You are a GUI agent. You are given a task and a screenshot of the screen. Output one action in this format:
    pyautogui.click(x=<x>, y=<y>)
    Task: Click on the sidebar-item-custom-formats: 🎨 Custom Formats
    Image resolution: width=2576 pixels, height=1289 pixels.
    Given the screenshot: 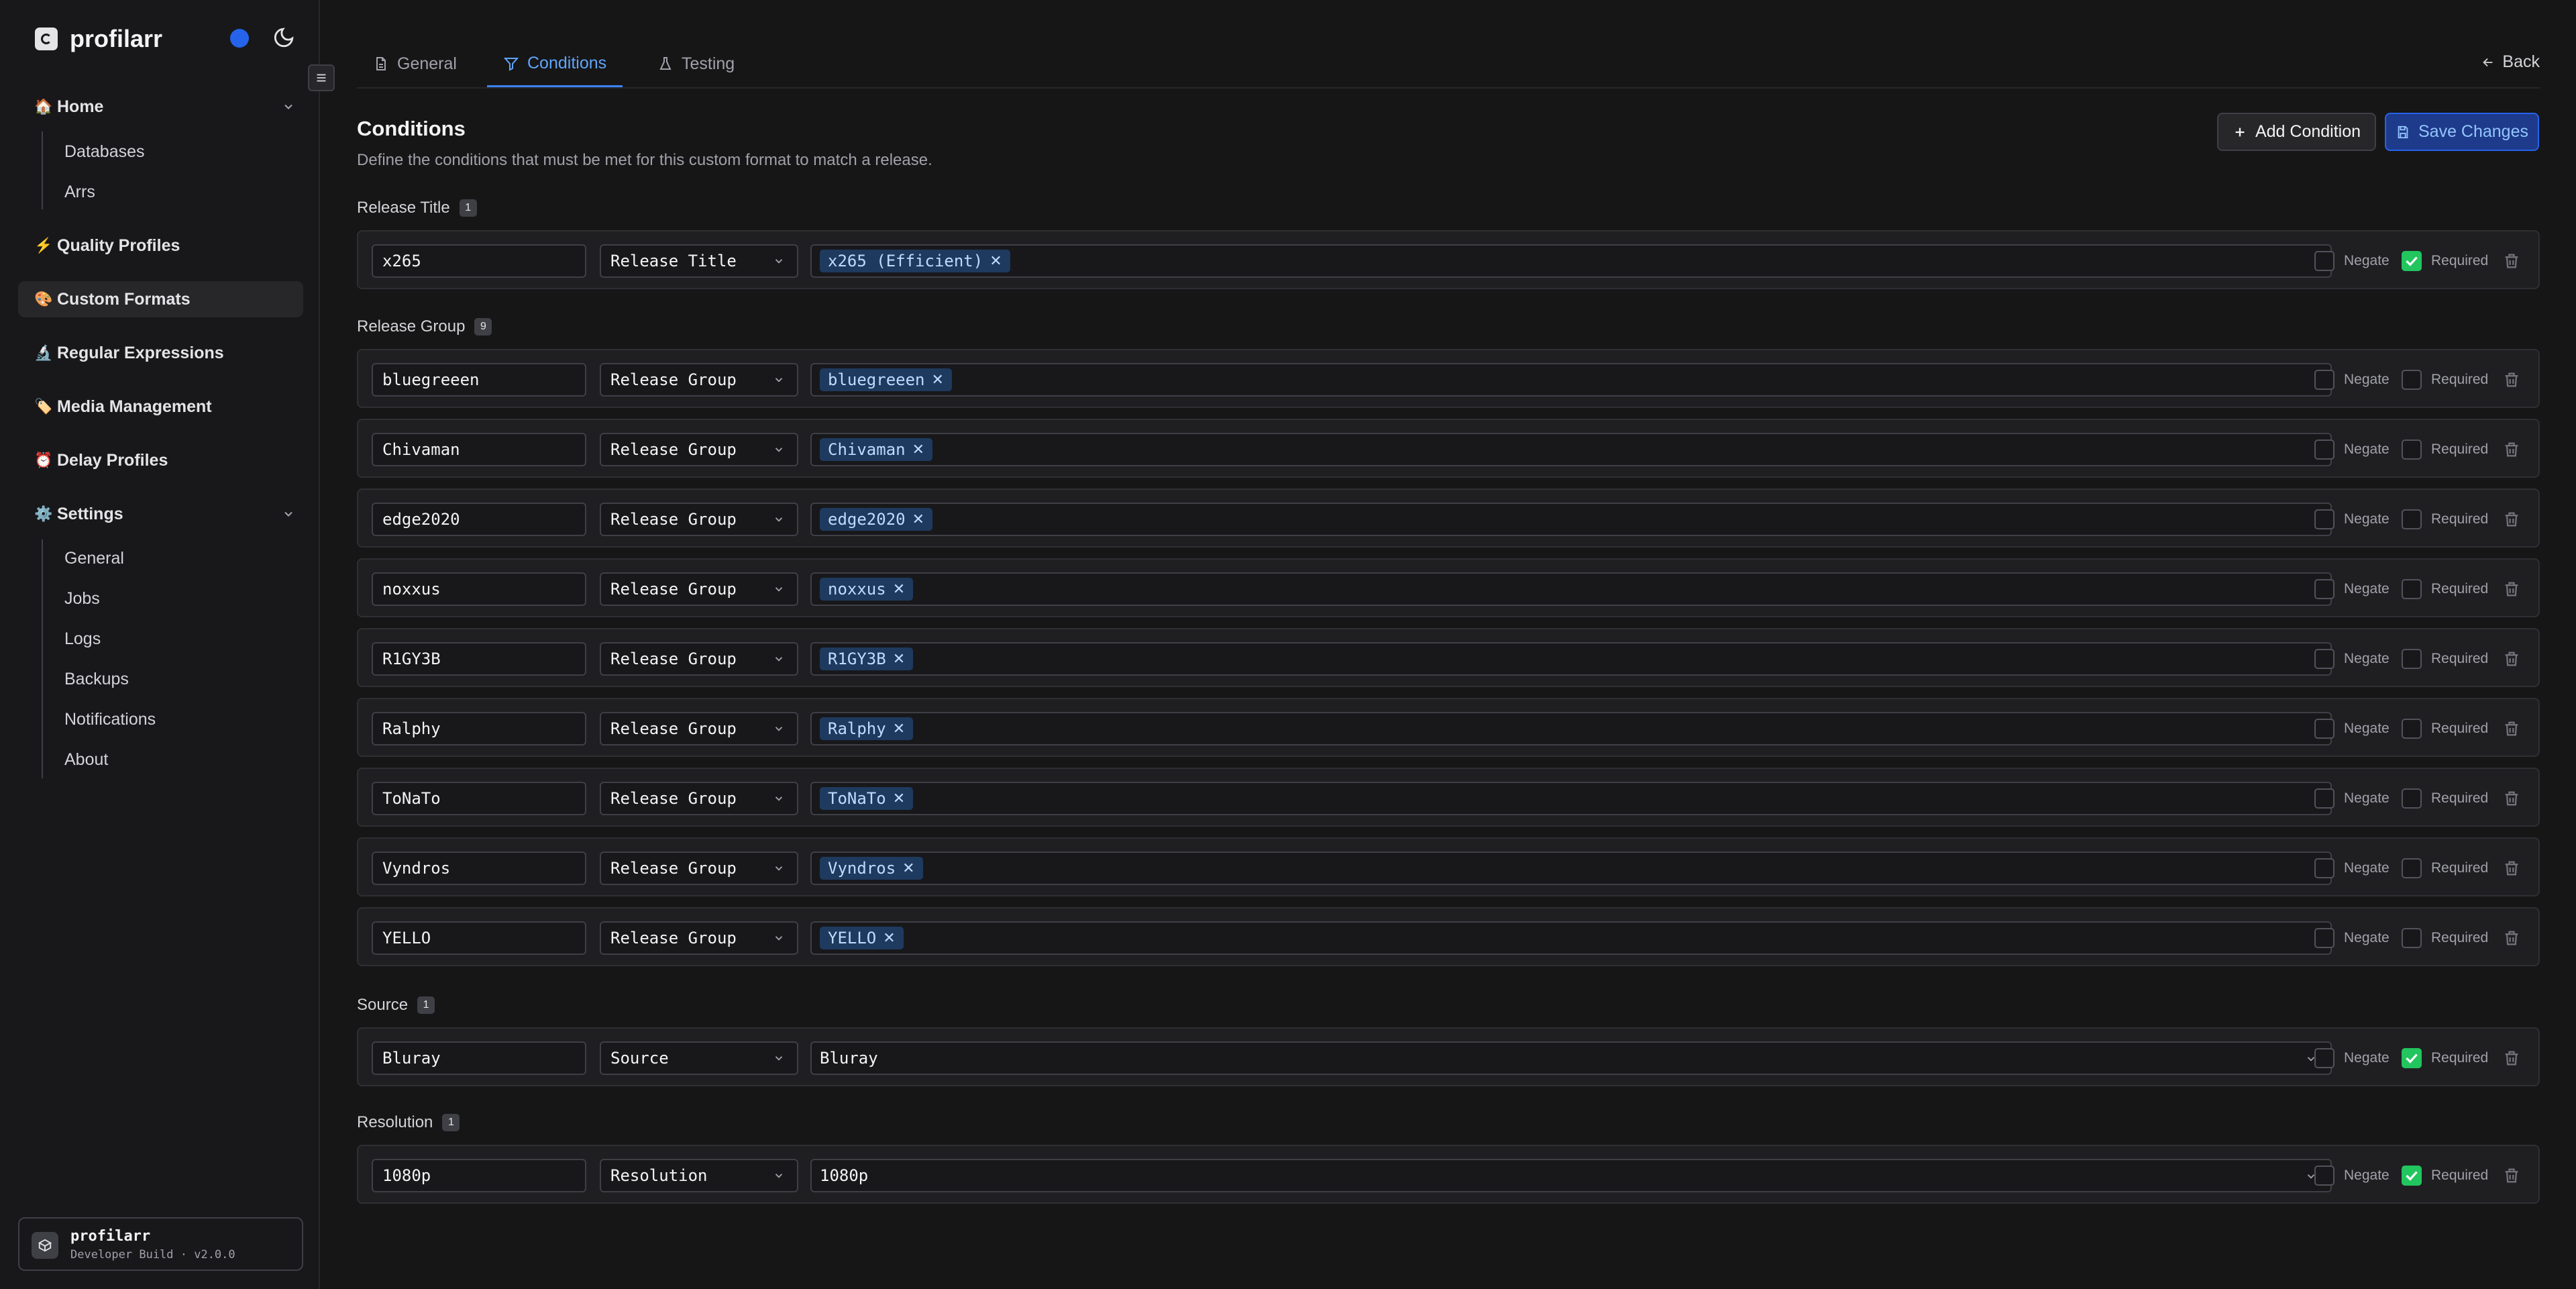 What is the action you would take?
    pyautogui.click(x=160, y=299)
    